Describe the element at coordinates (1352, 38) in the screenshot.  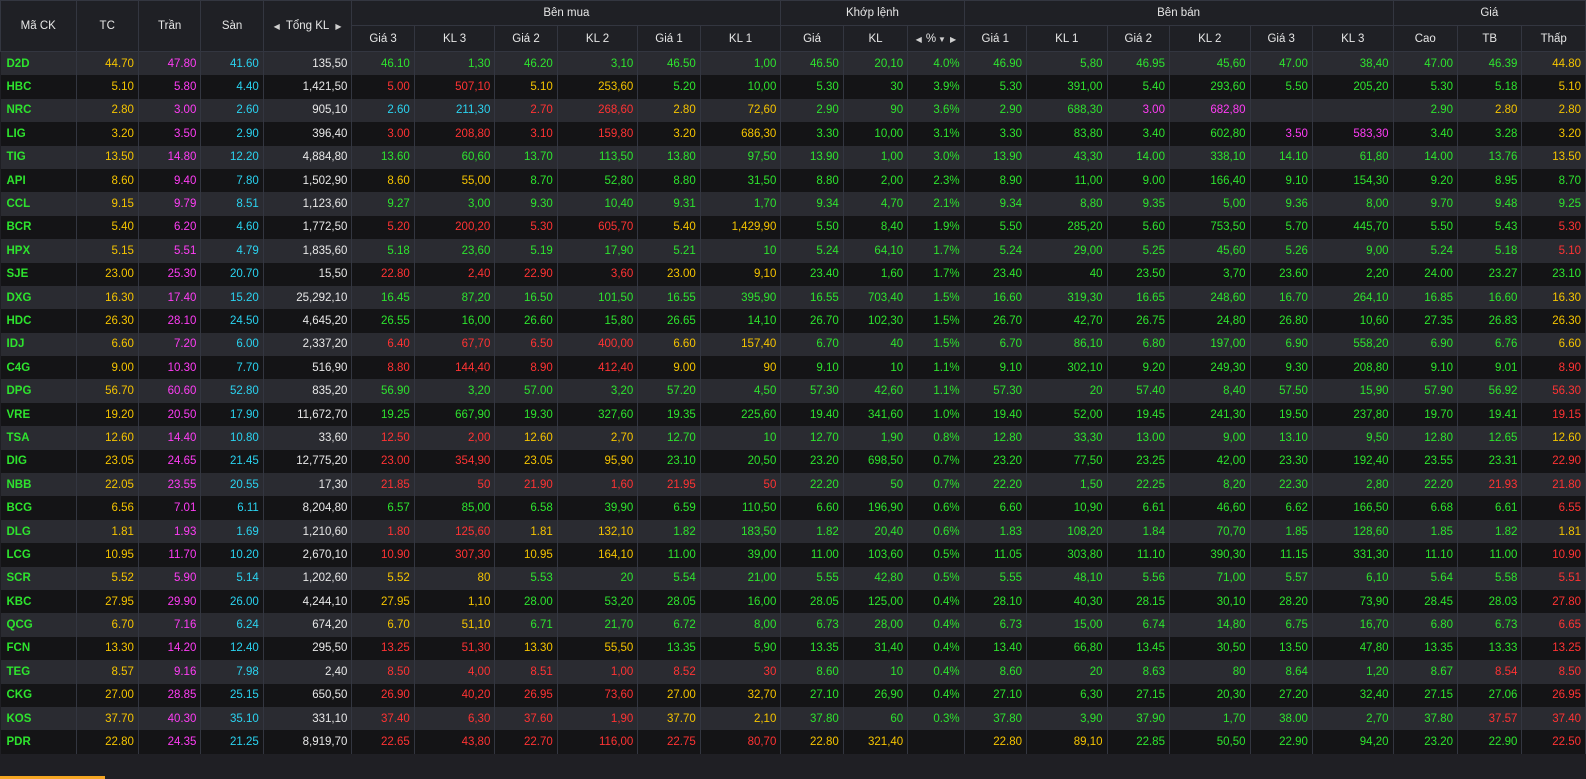
I see `sell-vol3-header: KL 3` at that location.